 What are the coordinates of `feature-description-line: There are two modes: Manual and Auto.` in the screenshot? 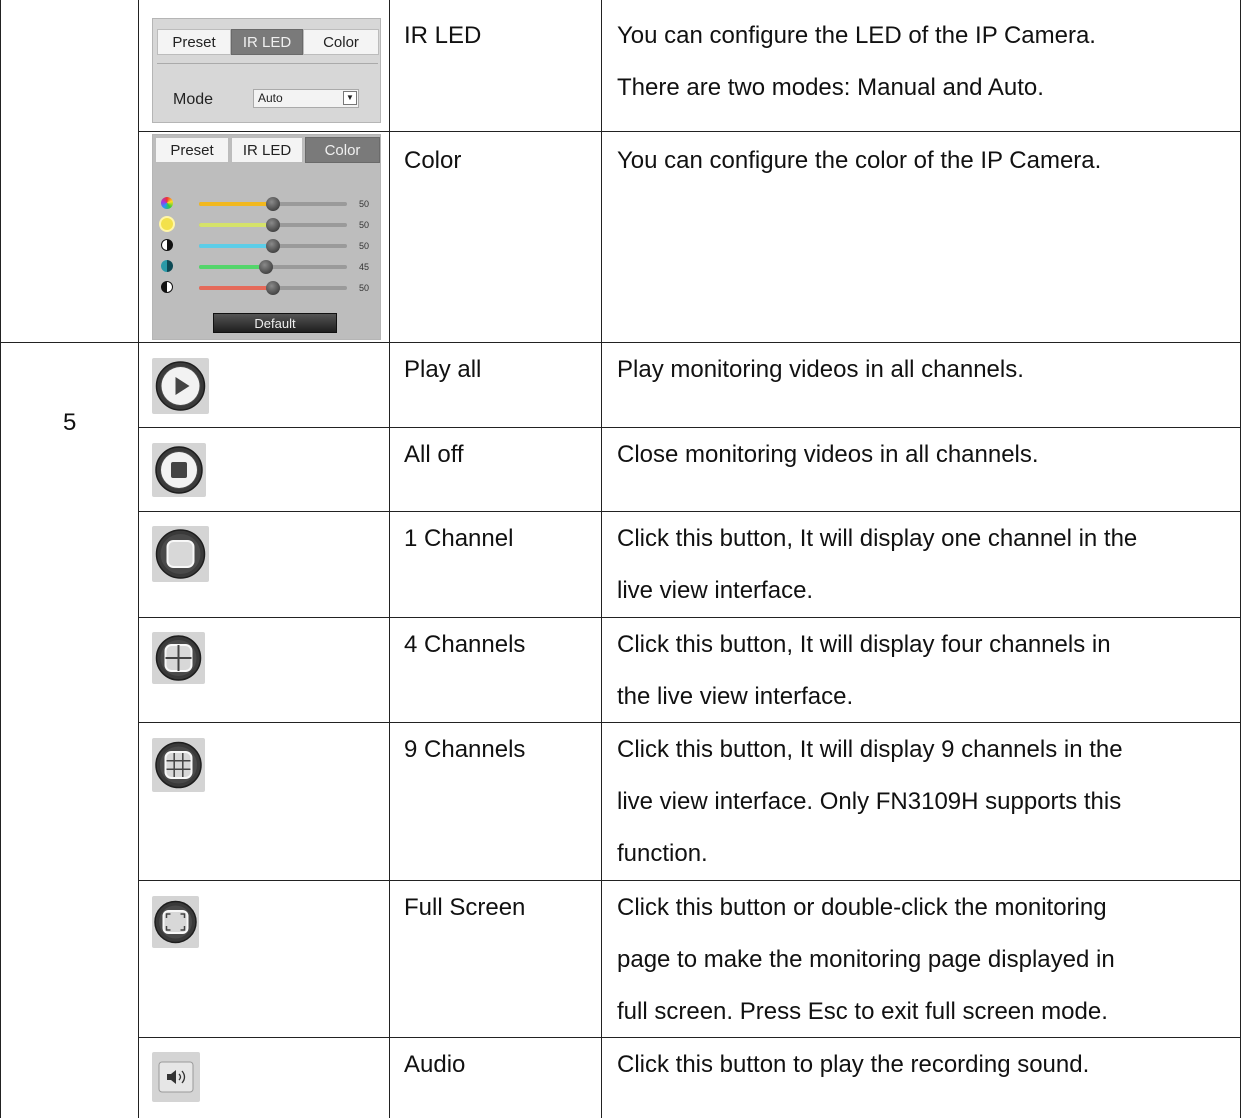 It's located at (830, 87).